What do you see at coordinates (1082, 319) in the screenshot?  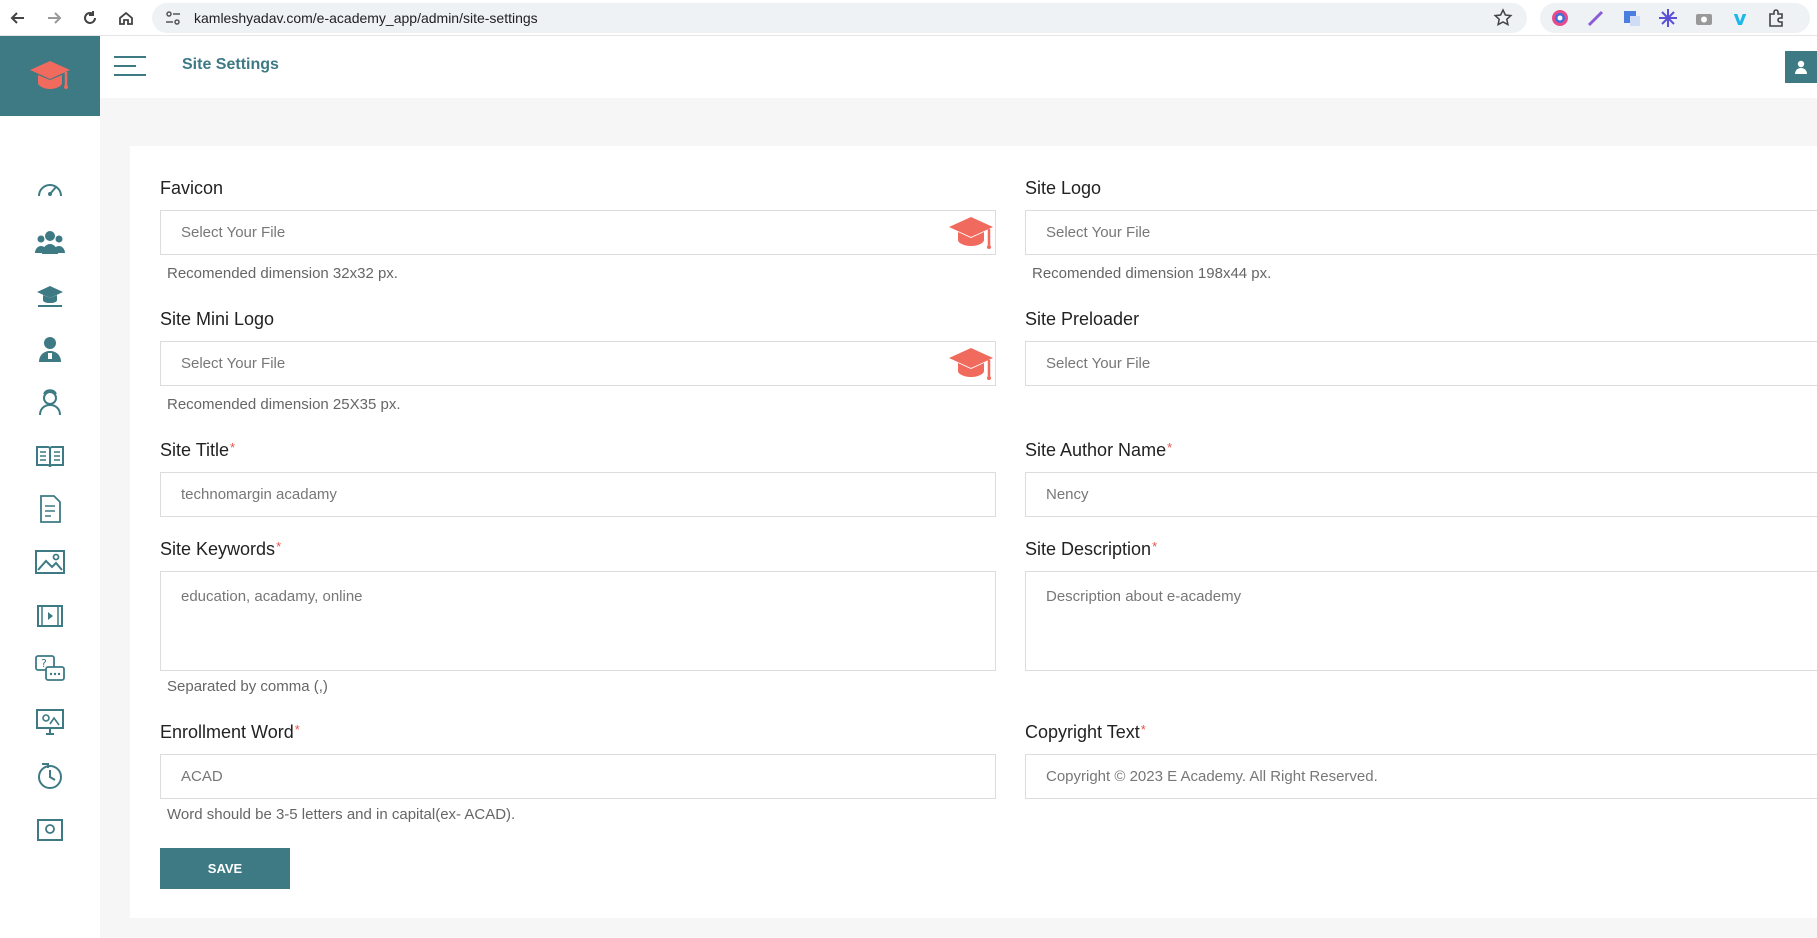 I see `site-preloader-label: Site Preloader` at bounding box center [1082, 319].